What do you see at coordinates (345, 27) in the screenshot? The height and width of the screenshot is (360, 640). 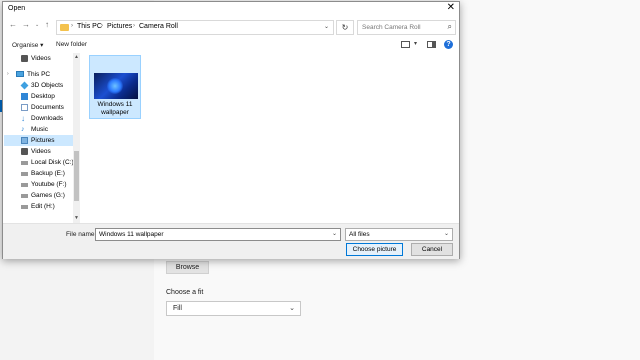 I see `refresh-icon: ↻` at bounding box center [345, 27].